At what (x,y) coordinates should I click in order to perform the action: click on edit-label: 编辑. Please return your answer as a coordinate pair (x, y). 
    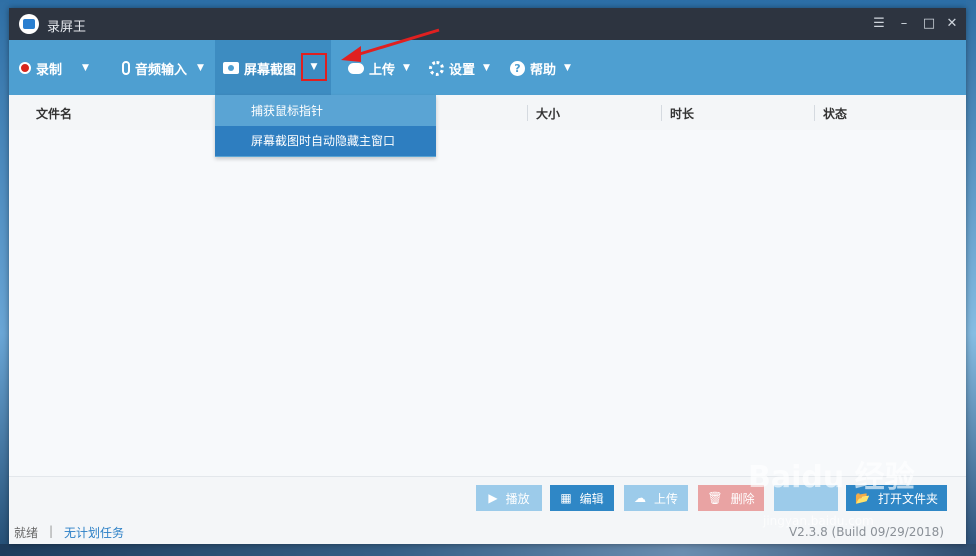
    Looking at the image, I should click on (591, 498).